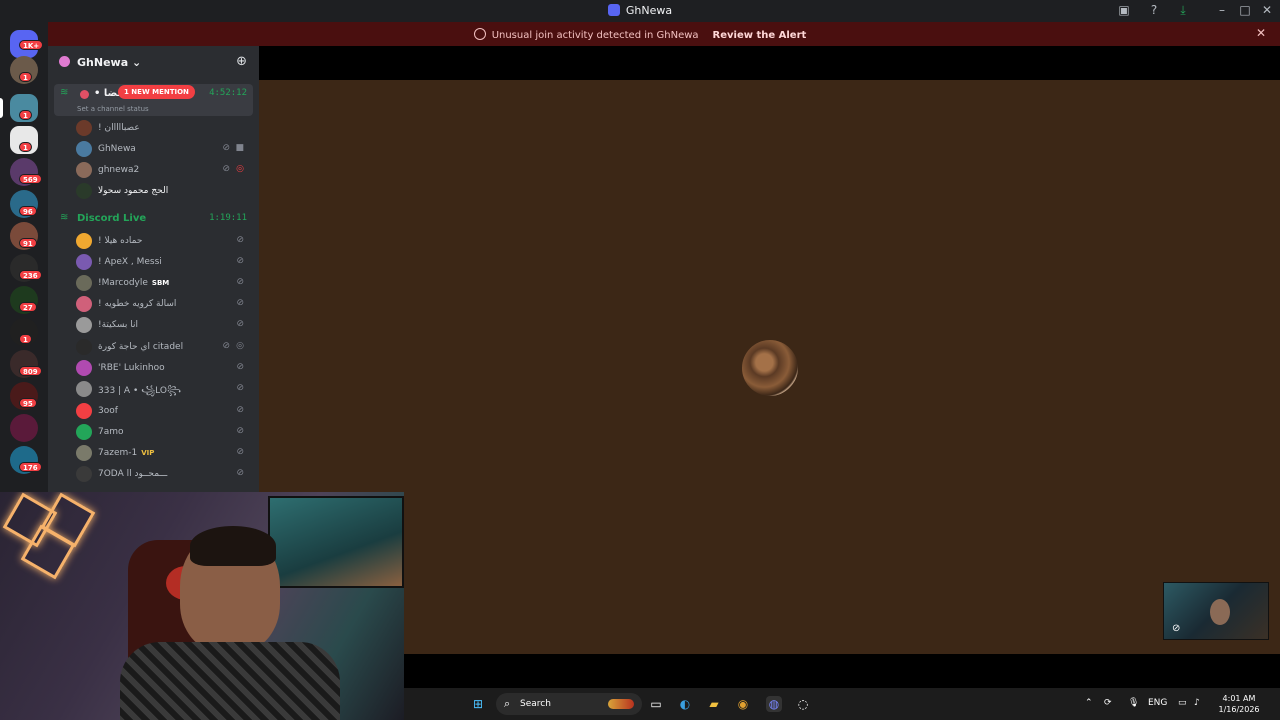  Describe the element at coordinates (133, 474) in the screenshot. I see `member-name: 7ODA ll ـــمحــود` at that location.